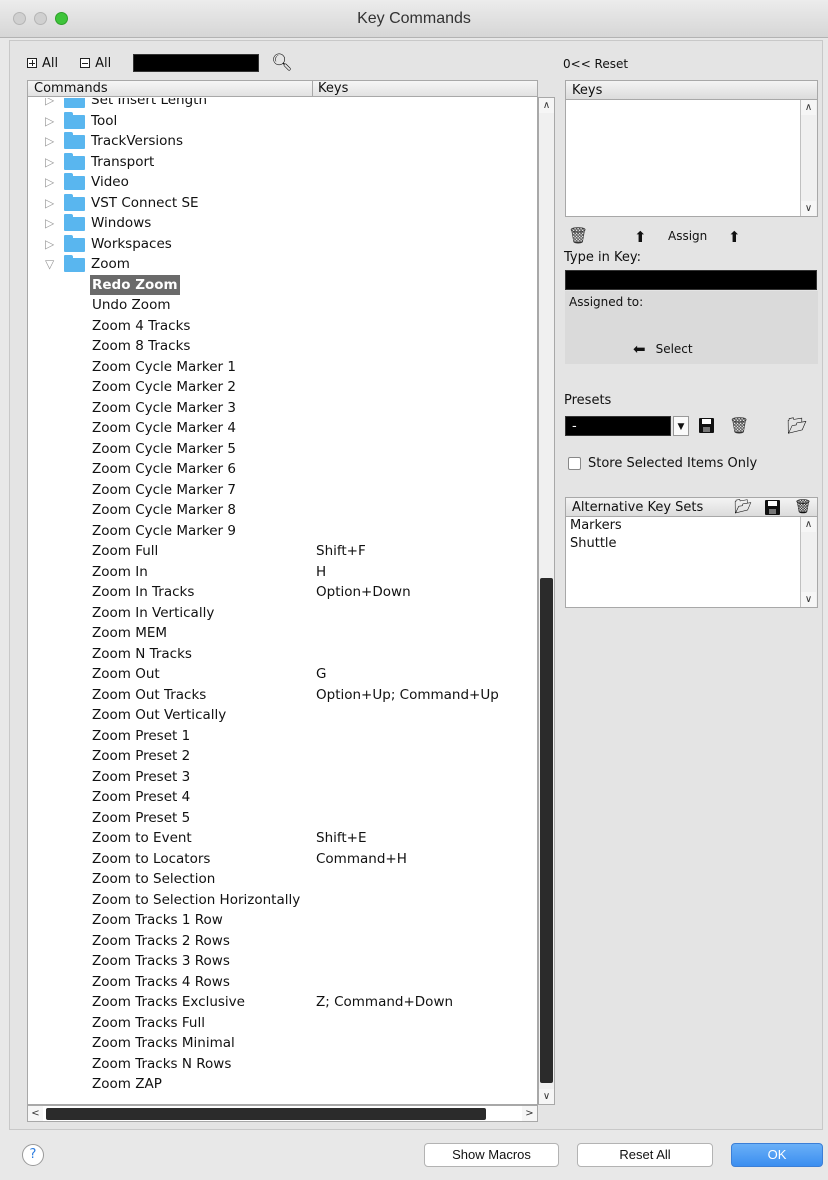 The height and width of the screenshot is (1180, 828). What do you see at coordinates (595, 64) in the screenshot?
I see `reset-button: 0<< Reset` at bounding box center [595, 64].